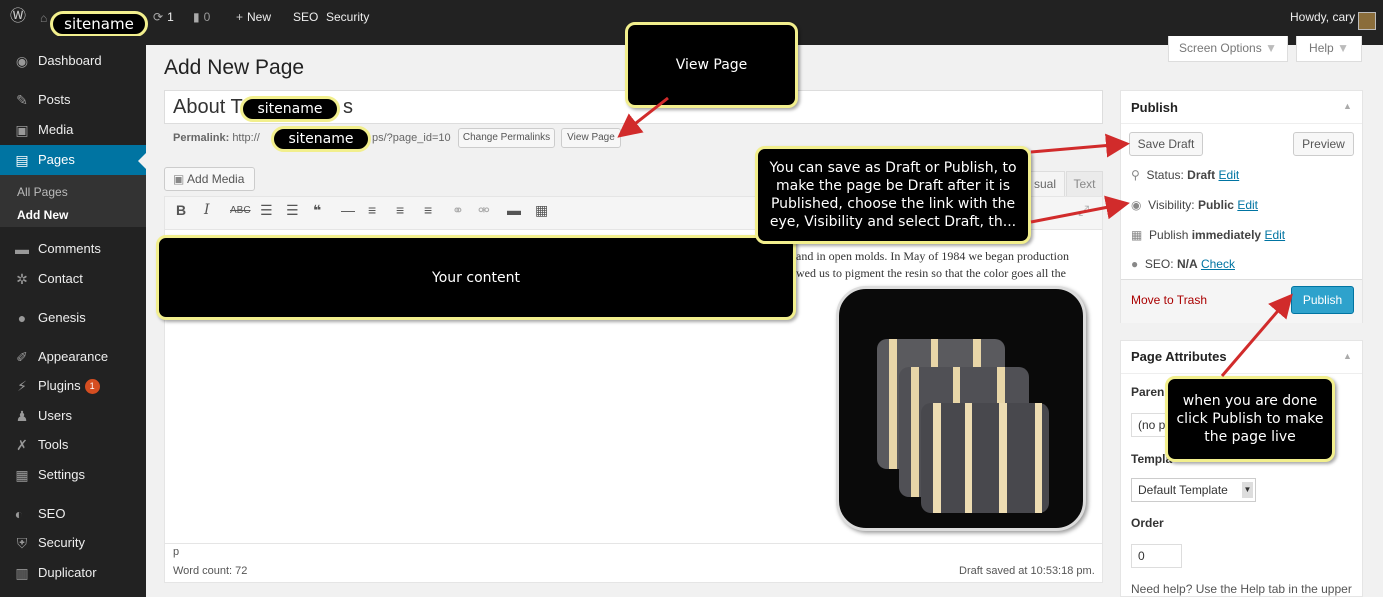  I want to click on status-edit-link: Edit, so click(1229, 175).